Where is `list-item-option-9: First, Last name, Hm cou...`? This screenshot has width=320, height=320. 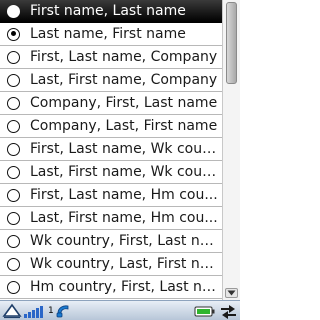
list-item-option-9: First, Last name, Hm cou... is located at coordinates (111, 195).